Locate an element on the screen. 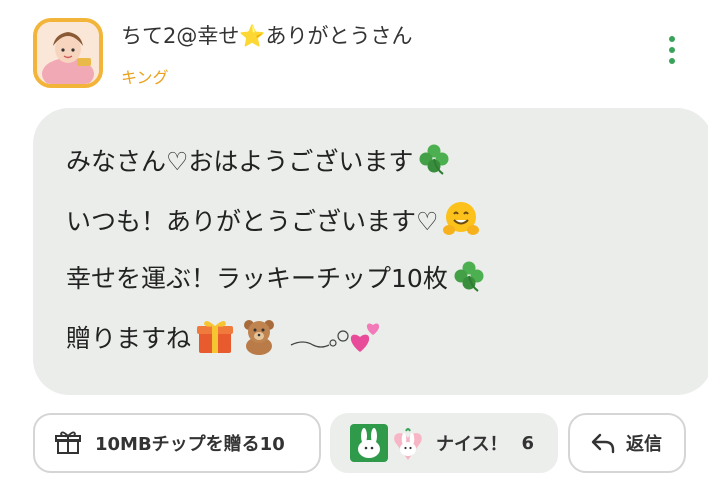 Image resolution: width=708 pixels, height=487 pixels. swirl-icon is located at coordinates (320, 338).